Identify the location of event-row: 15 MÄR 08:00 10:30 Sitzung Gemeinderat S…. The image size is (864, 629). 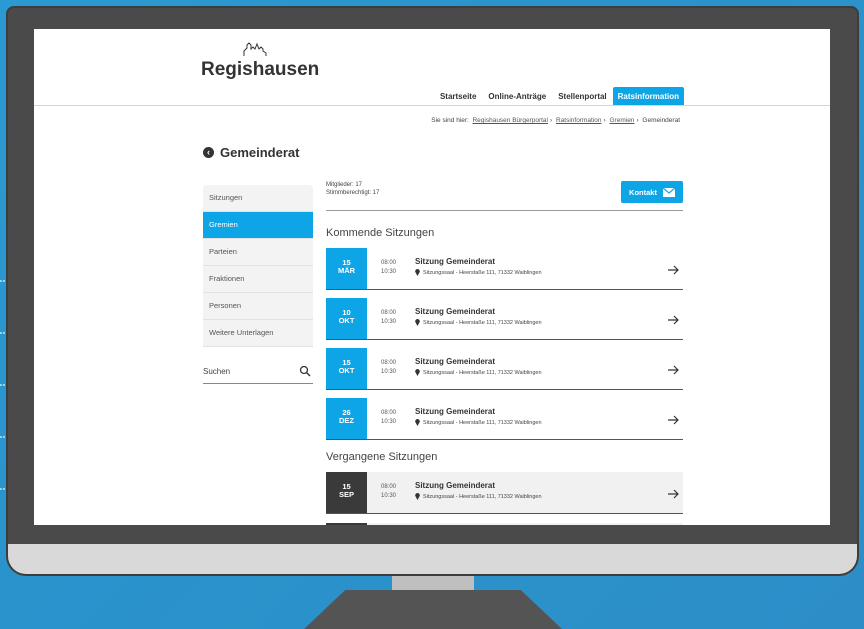
(504, 269).